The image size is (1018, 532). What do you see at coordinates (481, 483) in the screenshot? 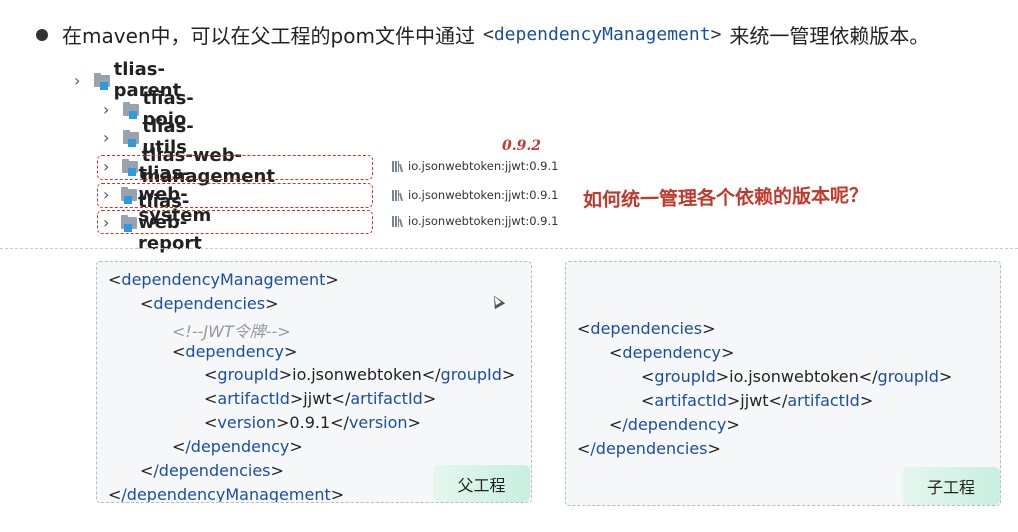
I see `parent-project-label: 父工程` at bounding box center [481, 483].